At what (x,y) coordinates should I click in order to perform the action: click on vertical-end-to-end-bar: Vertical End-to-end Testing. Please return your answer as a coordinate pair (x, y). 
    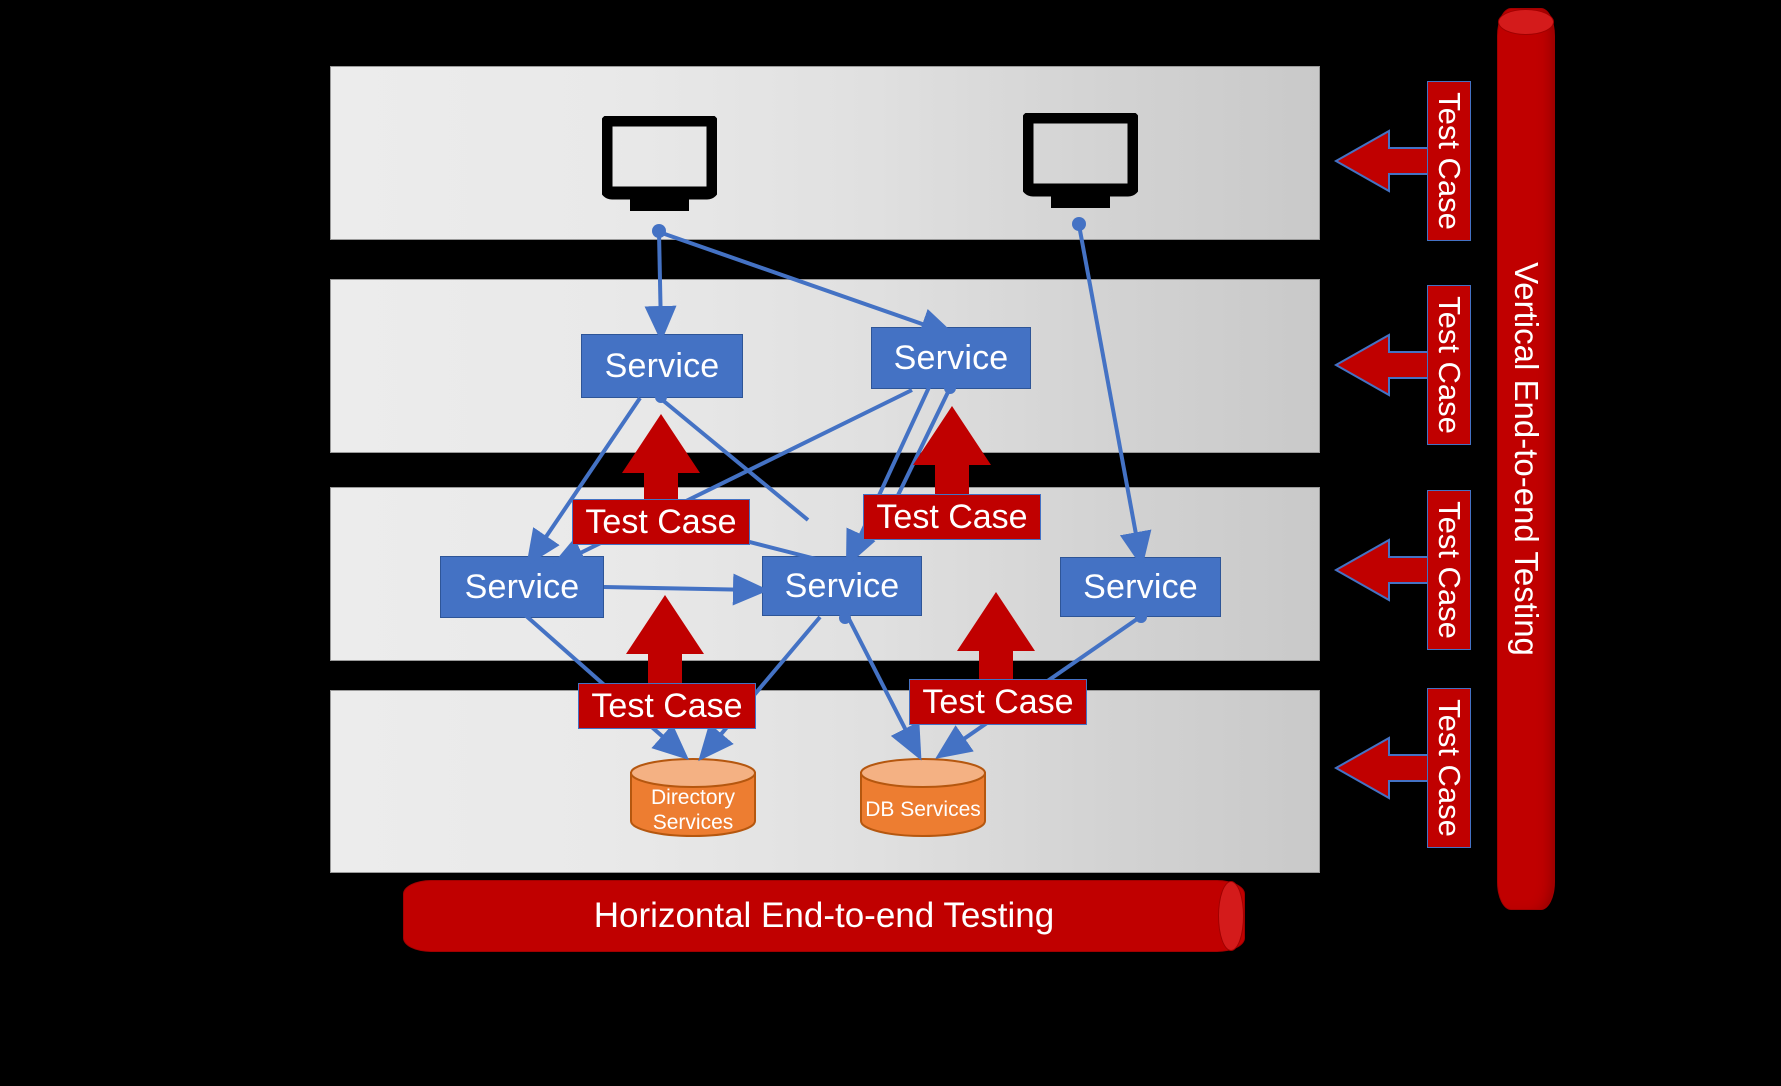
    Looking at the image, I should click on (1526, 459).